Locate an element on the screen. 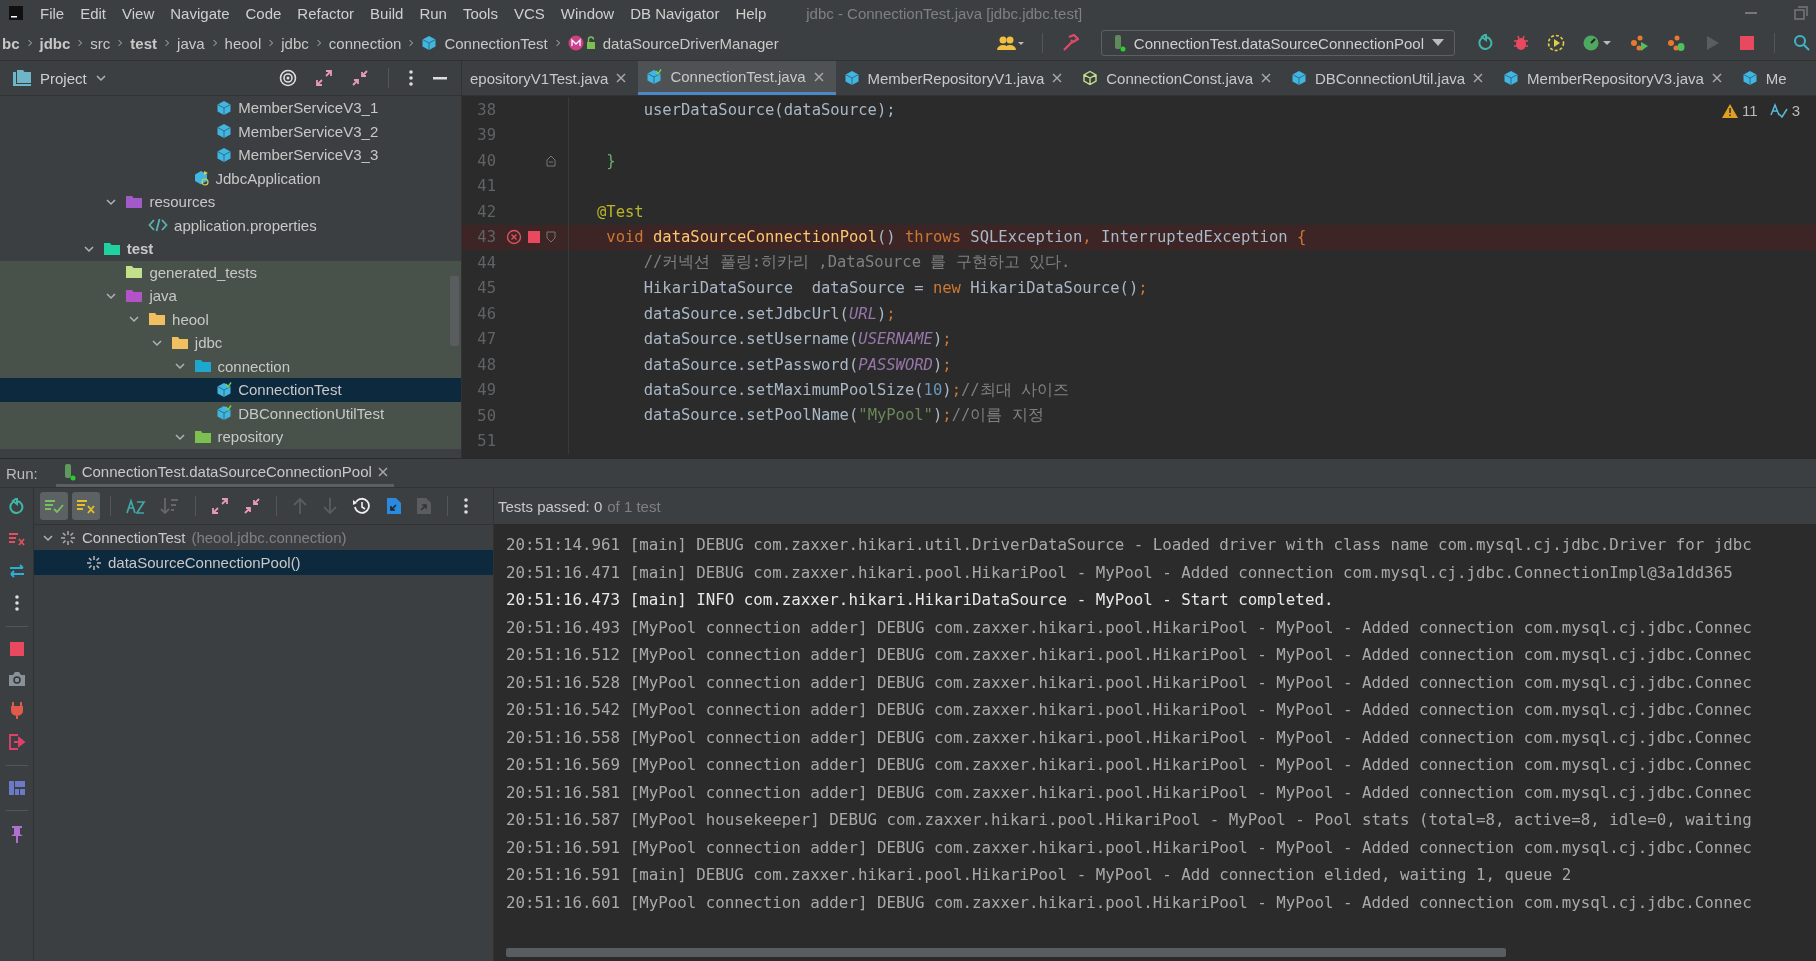  breadcrumb: ConnectionTest is located at coordinates (496, 43).